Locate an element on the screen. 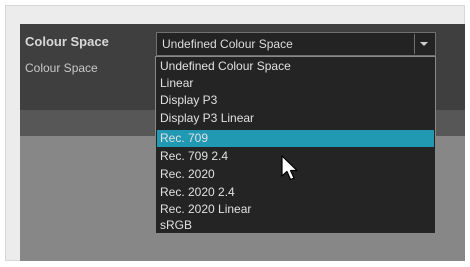 The image size is (470, 267). option-display-p3-linear: Display P3 Linear is located at coordinates (207, 118).